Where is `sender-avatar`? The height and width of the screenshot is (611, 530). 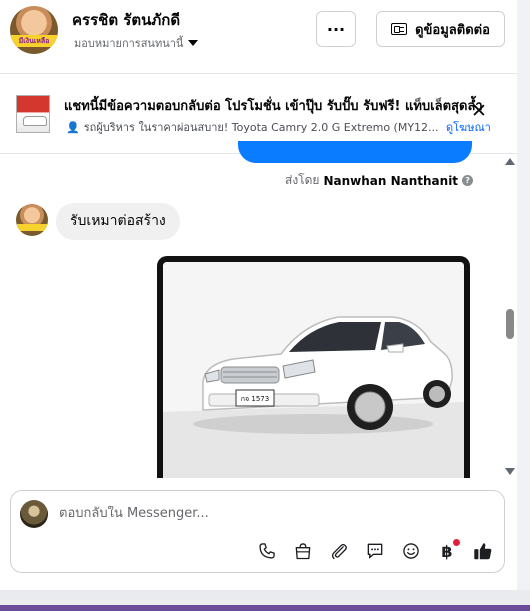 sender-avatar is located at coordinates (32, 220).